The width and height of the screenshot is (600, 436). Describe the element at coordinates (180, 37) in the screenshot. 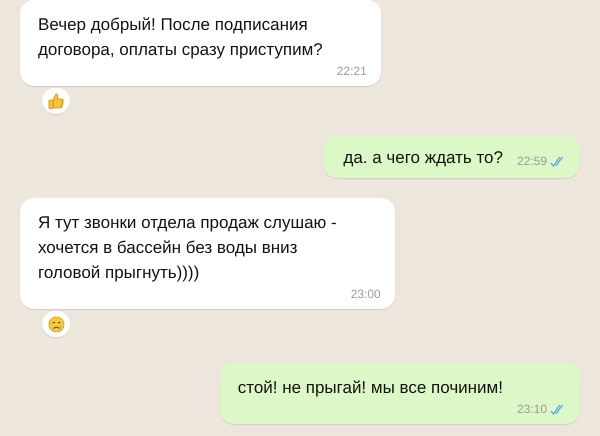

I see `message-text: Вечер добрый! После подписания договора, оплаты сразу приступим?` at that location.